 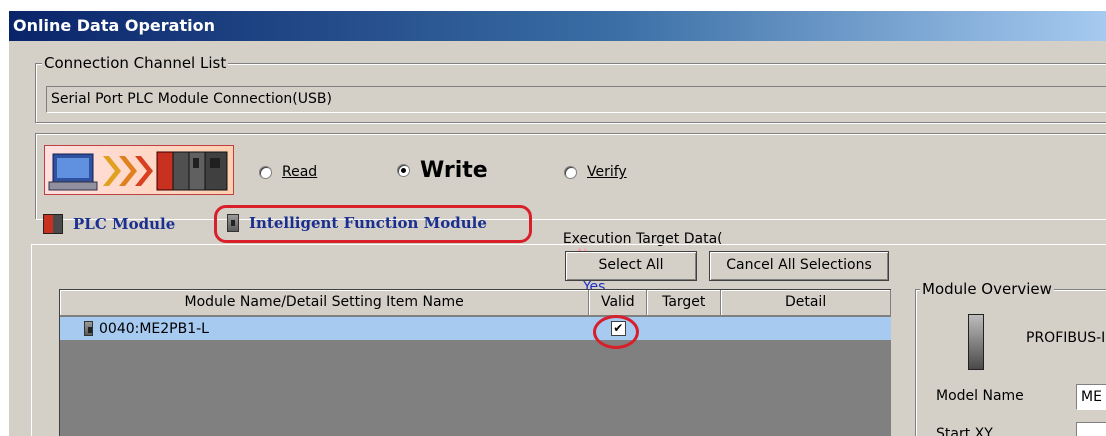 I want to click on connection-channel-legend: Connection Channel List, so click(x=135, y=63).